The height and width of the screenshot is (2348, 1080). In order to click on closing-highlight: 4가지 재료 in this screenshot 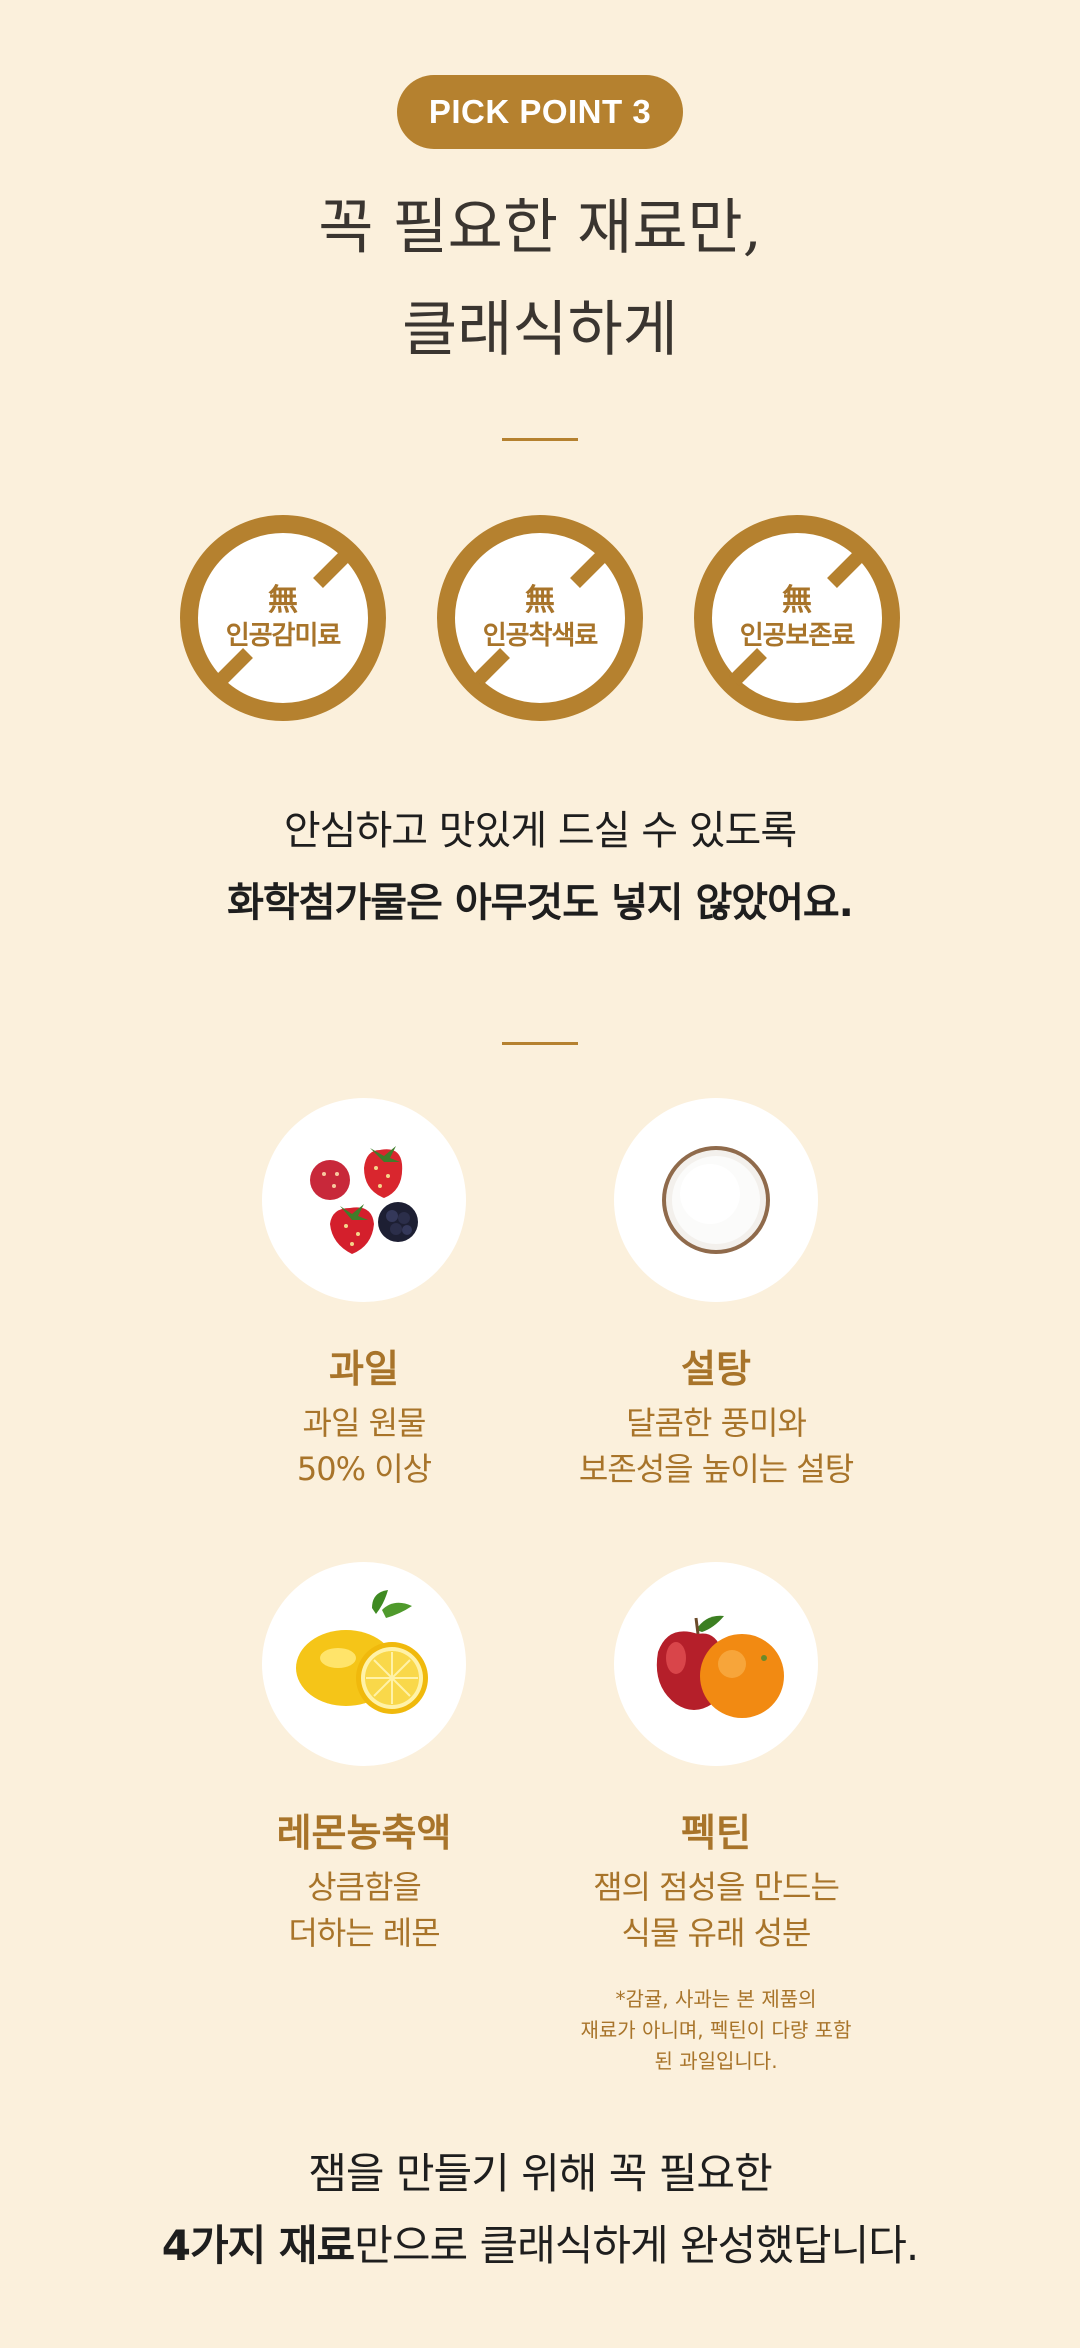, I will do `click(258, 2245)`.